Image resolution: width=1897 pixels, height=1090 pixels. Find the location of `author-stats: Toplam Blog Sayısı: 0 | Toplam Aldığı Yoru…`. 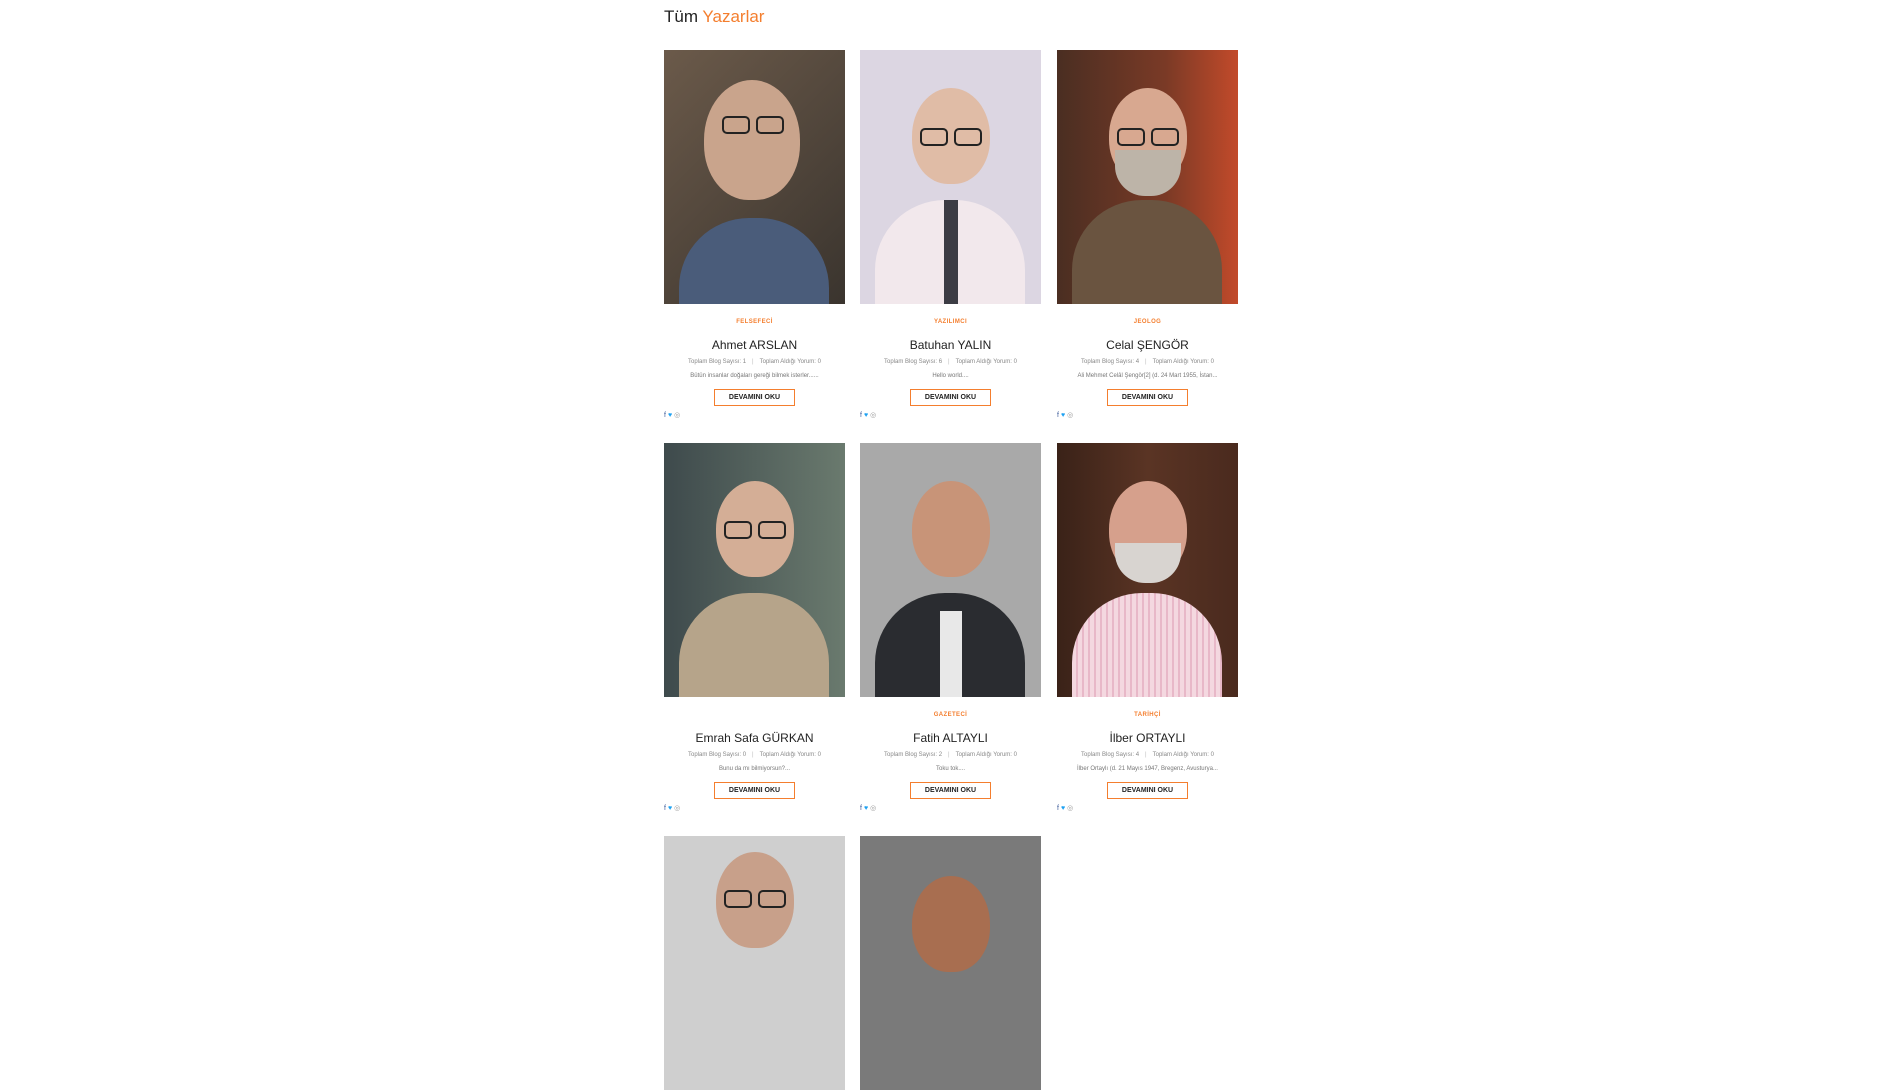

author-stats: Toplam Blog Sayısı: 0 | Toplam Aldığı Yoru… is located at coordinates (754, 755).